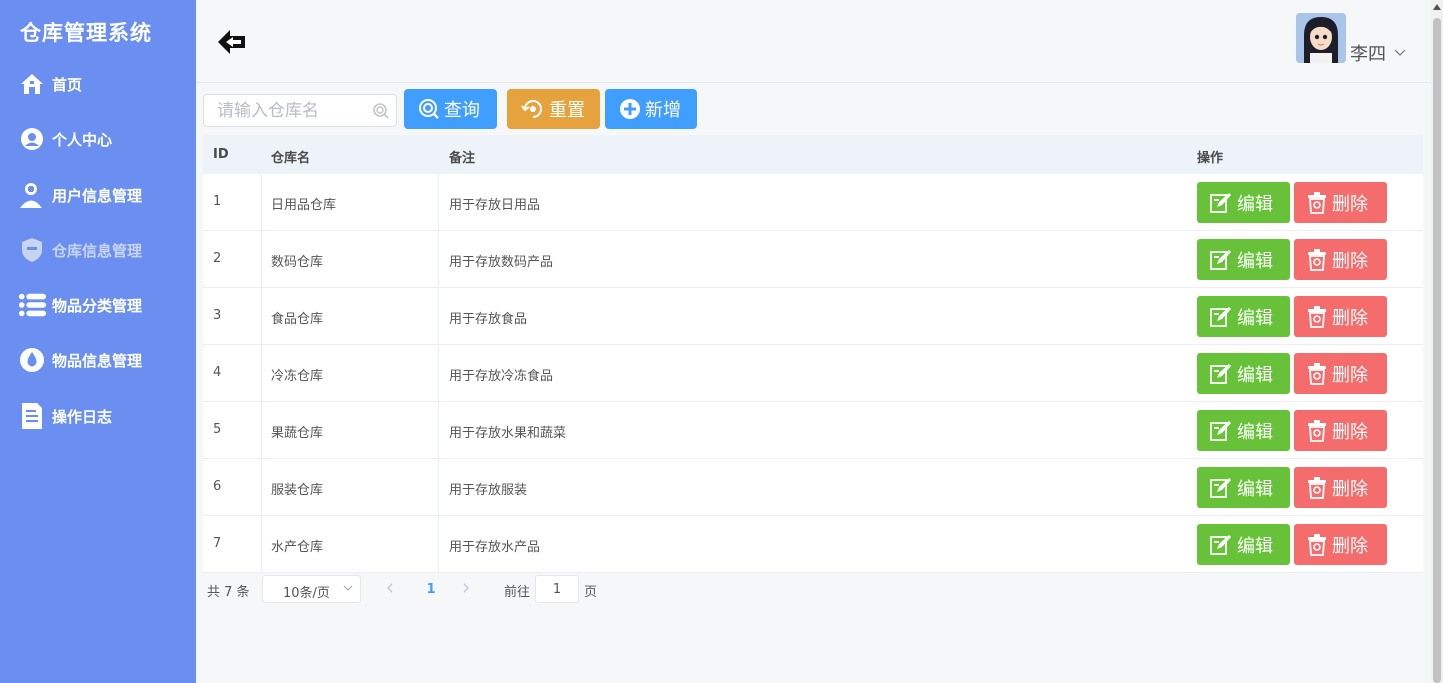 This screenshot has width=1443, height=683. What do you see at coordinates (32, 195) in the screenshot?
I see `user-add-icon` at bounding box center [32, 195].